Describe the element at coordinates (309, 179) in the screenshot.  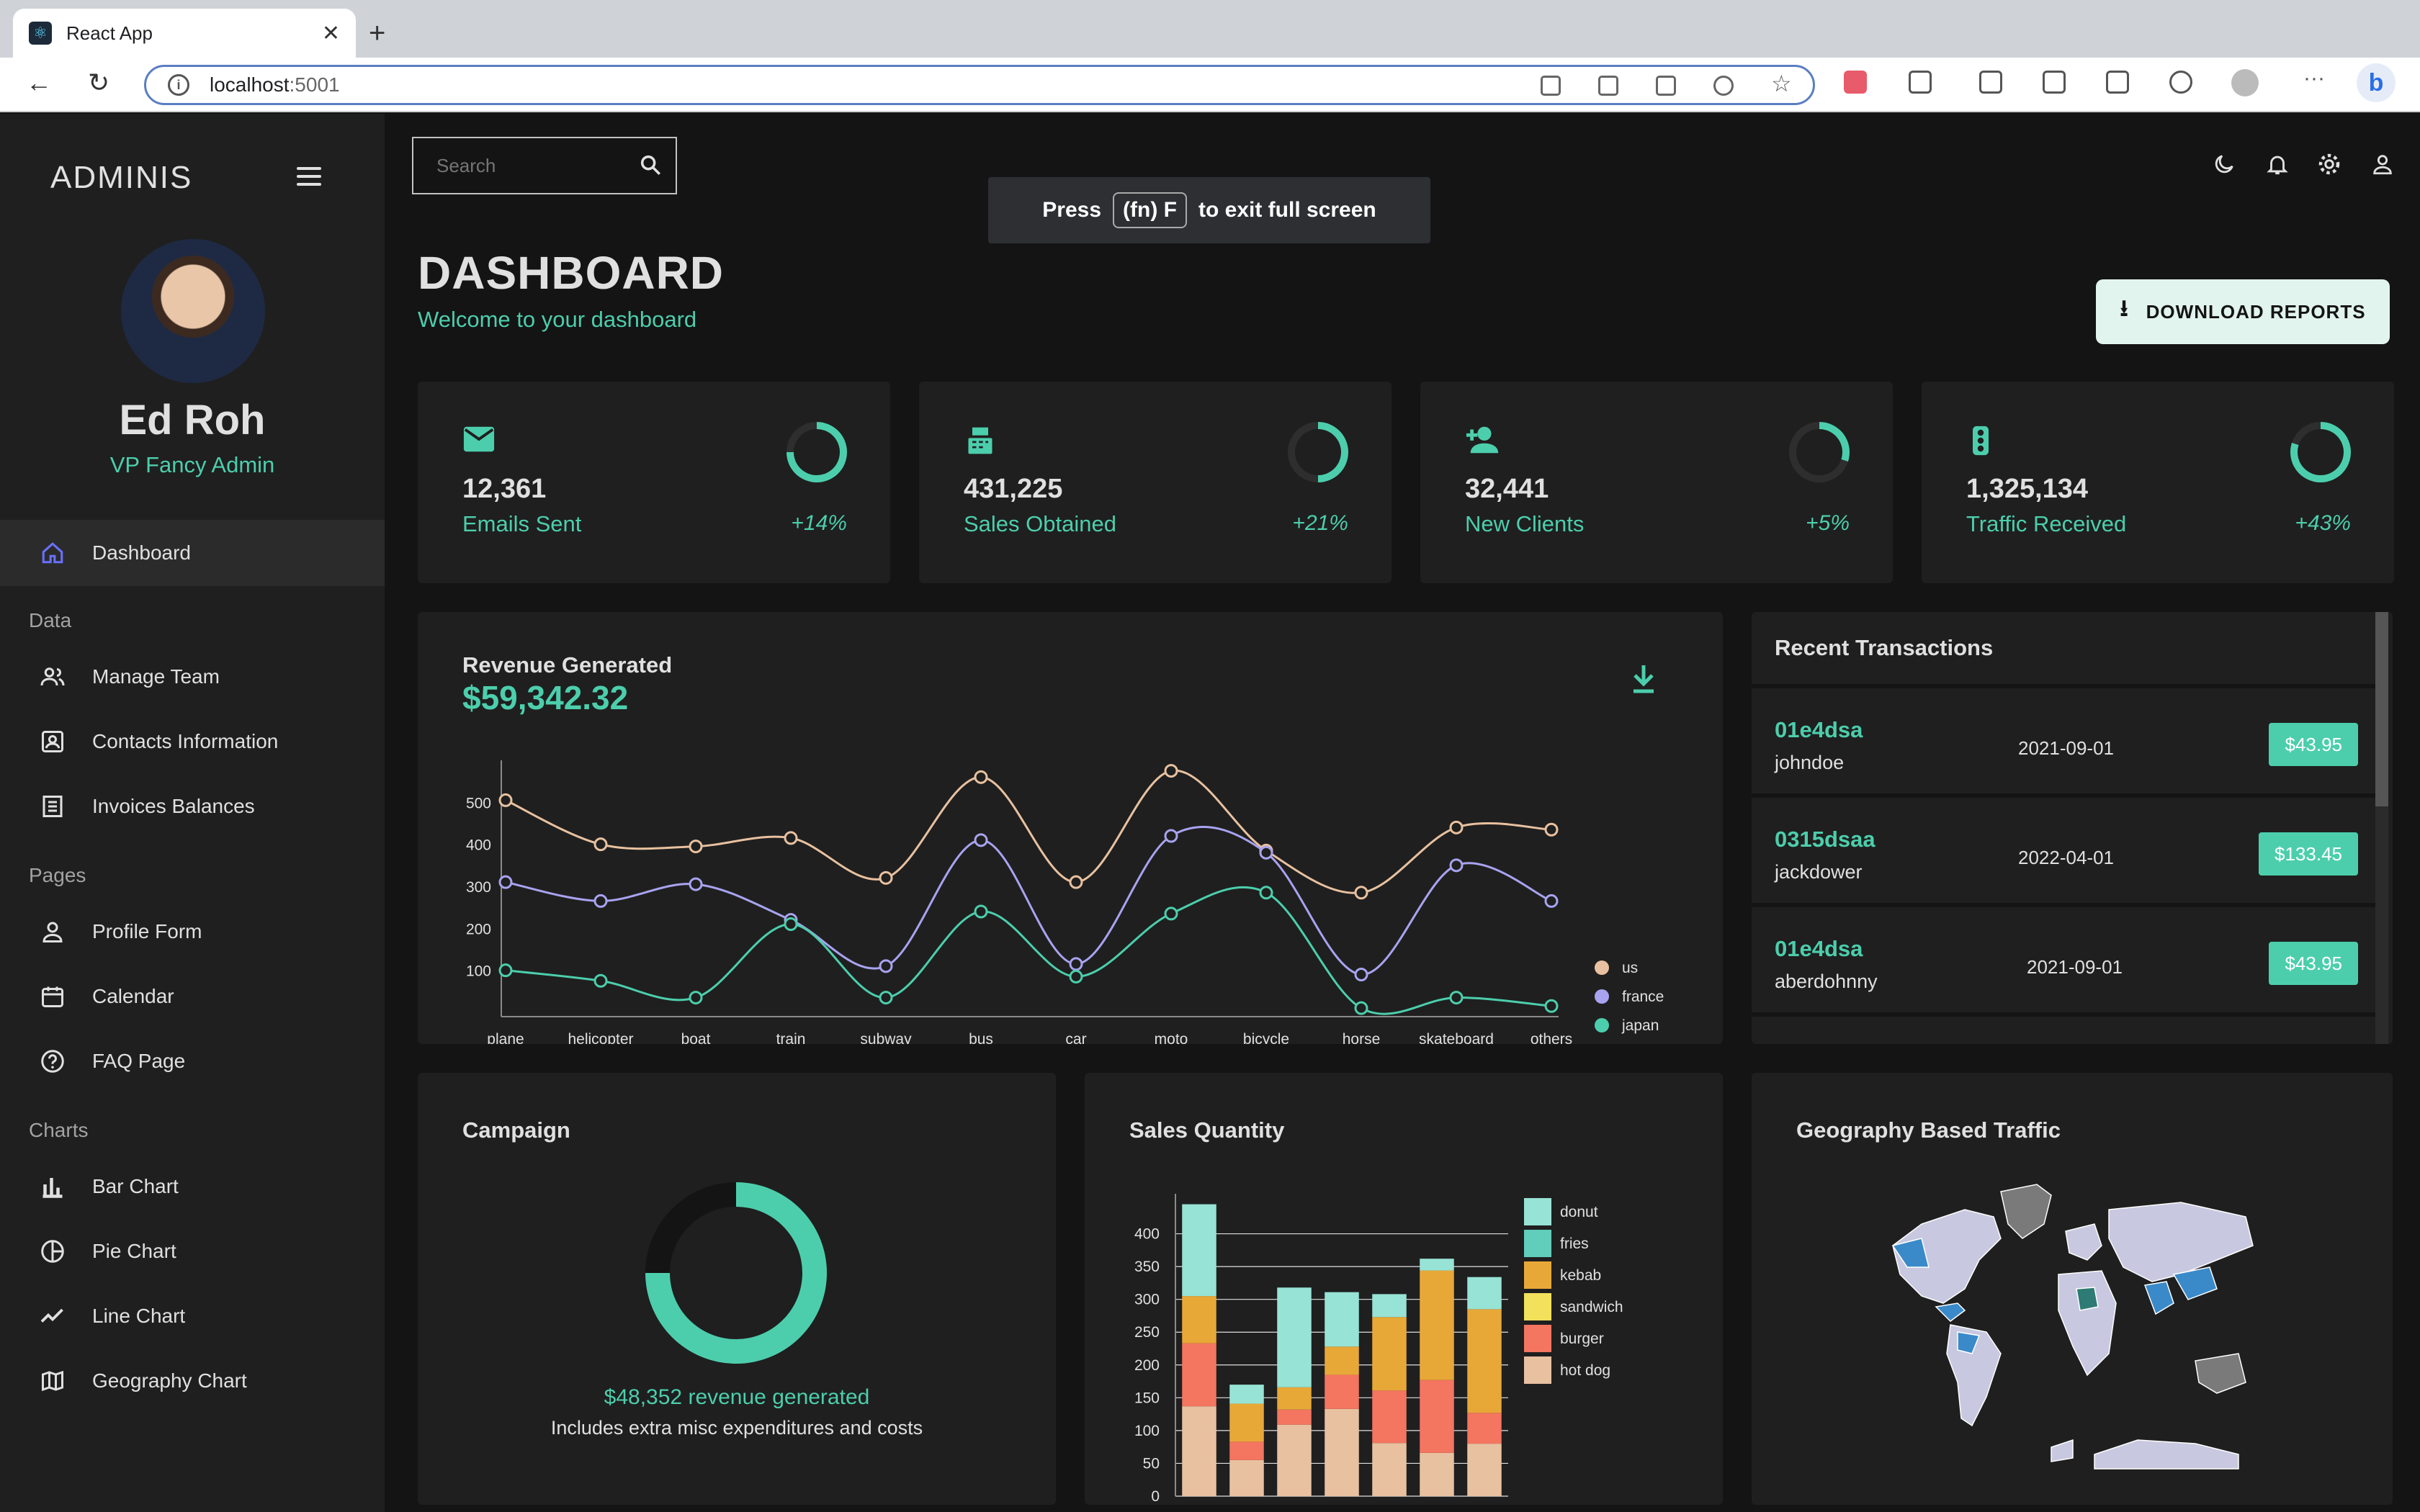
I see `menu-icon` at that location.